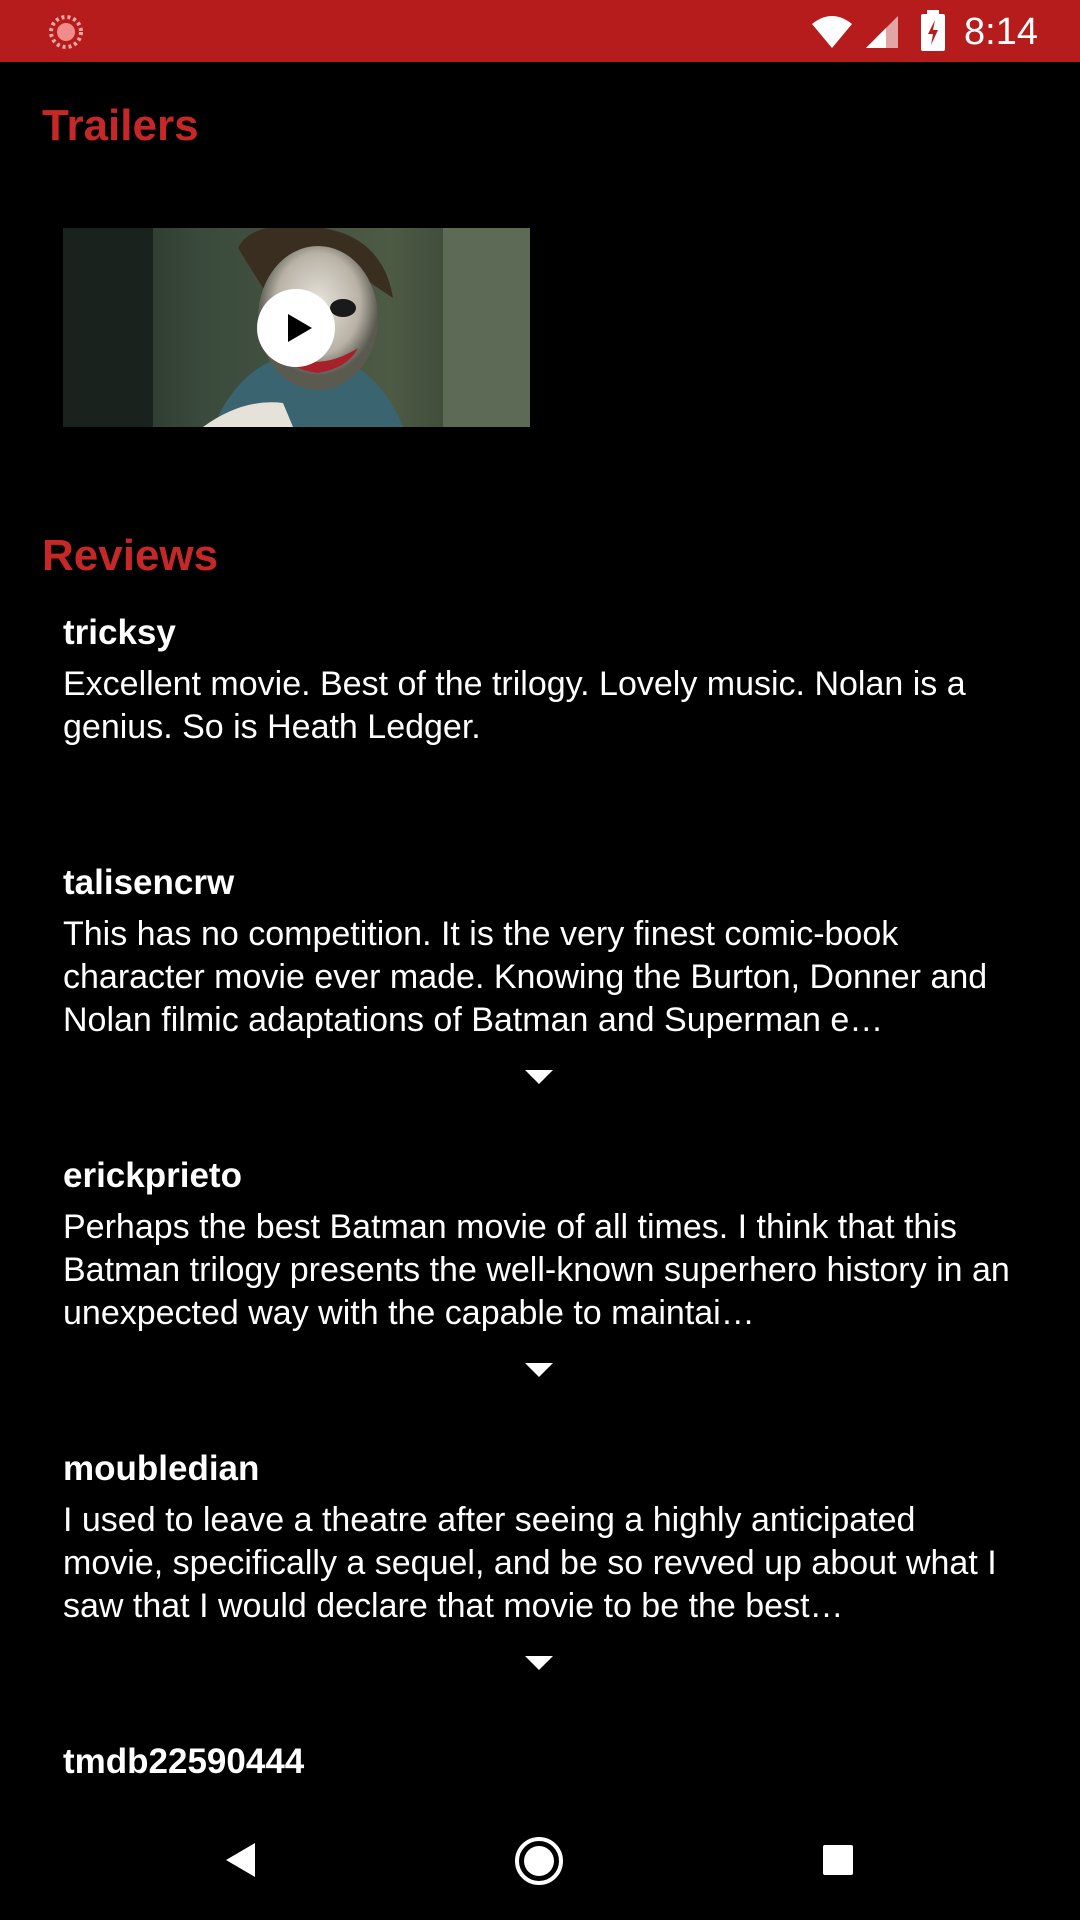 The height and width of the screenshot is (1920, 1080). Describe the element at coordinates (130, 555) in the screenshot. I see `reviews-title: Reviews` at that location.